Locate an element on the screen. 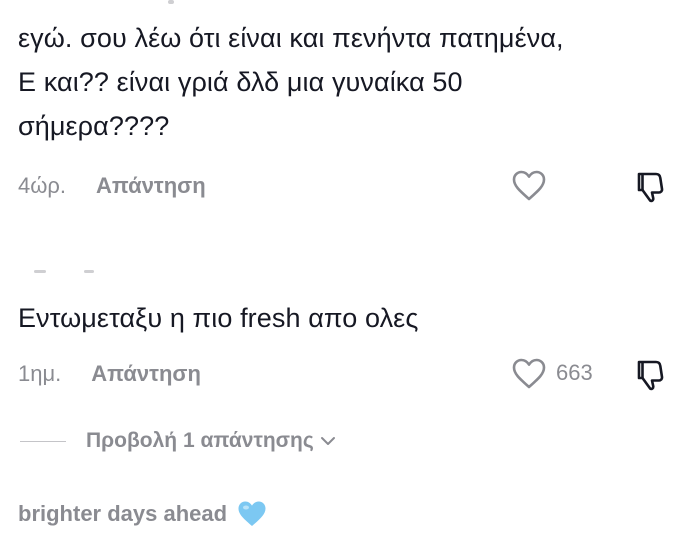 The height and width of the screenshot is (537, 700). view-replies-label: Προβολή 1 απάντησης is located at coordinates (200, 440).